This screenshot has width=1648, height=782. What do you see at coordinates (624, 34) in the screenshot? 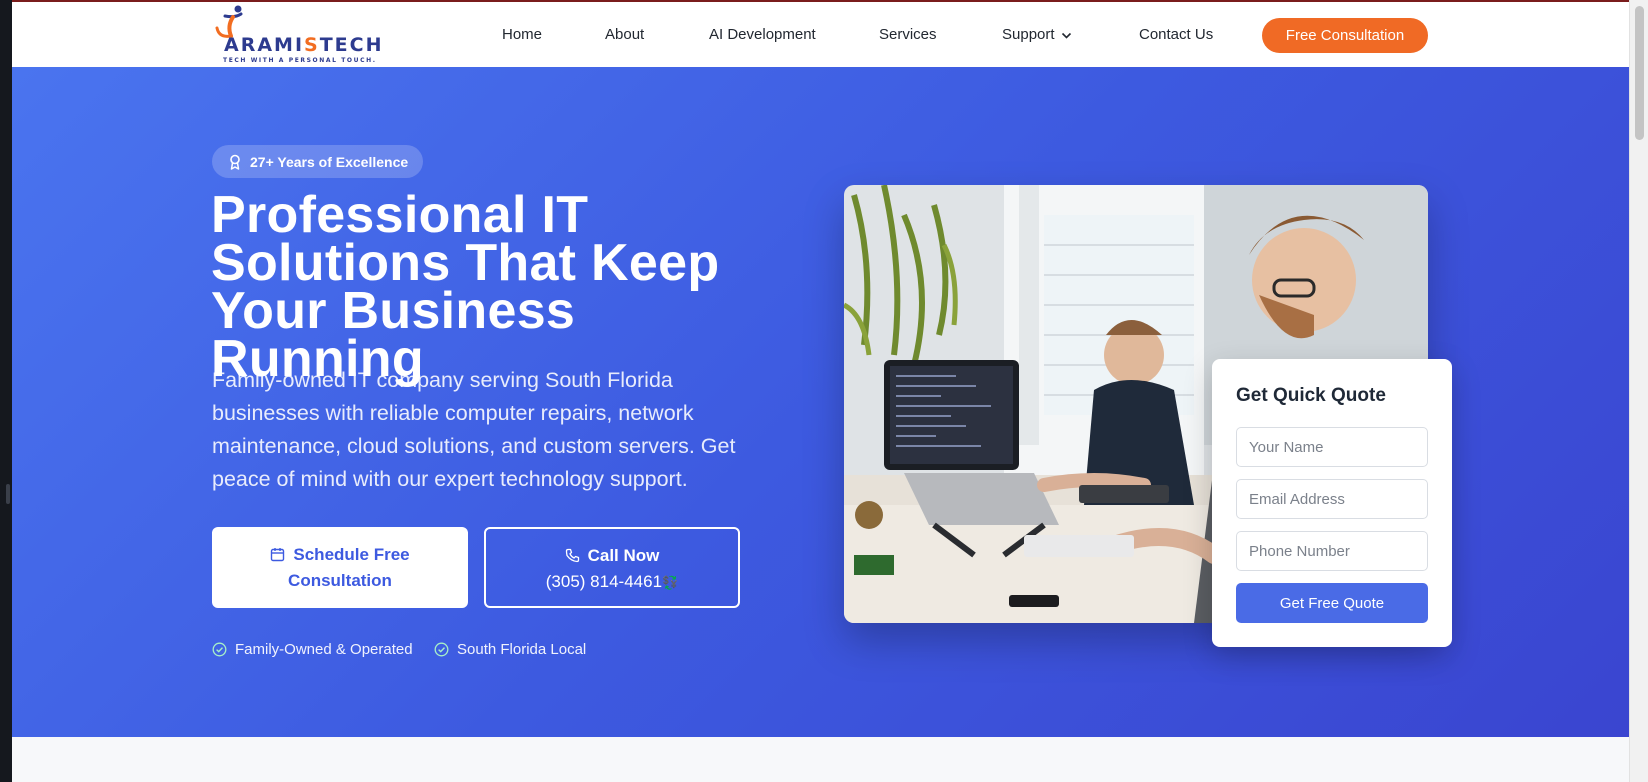
I see `nav-about: About` at bounding box center [624, 34].